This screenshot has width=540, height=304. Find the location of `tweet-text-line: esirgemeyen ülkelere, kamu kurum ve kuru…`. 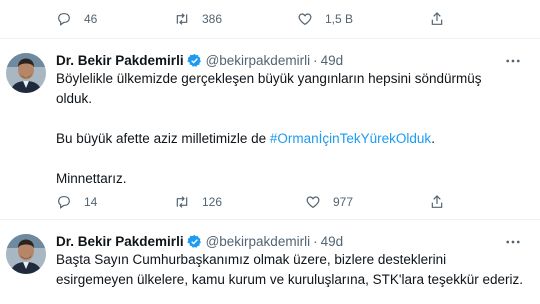

tweet-text-line: esirgemeyen ülkelere, kamu kurum ve kuru… is located at coordinates (290, 279).